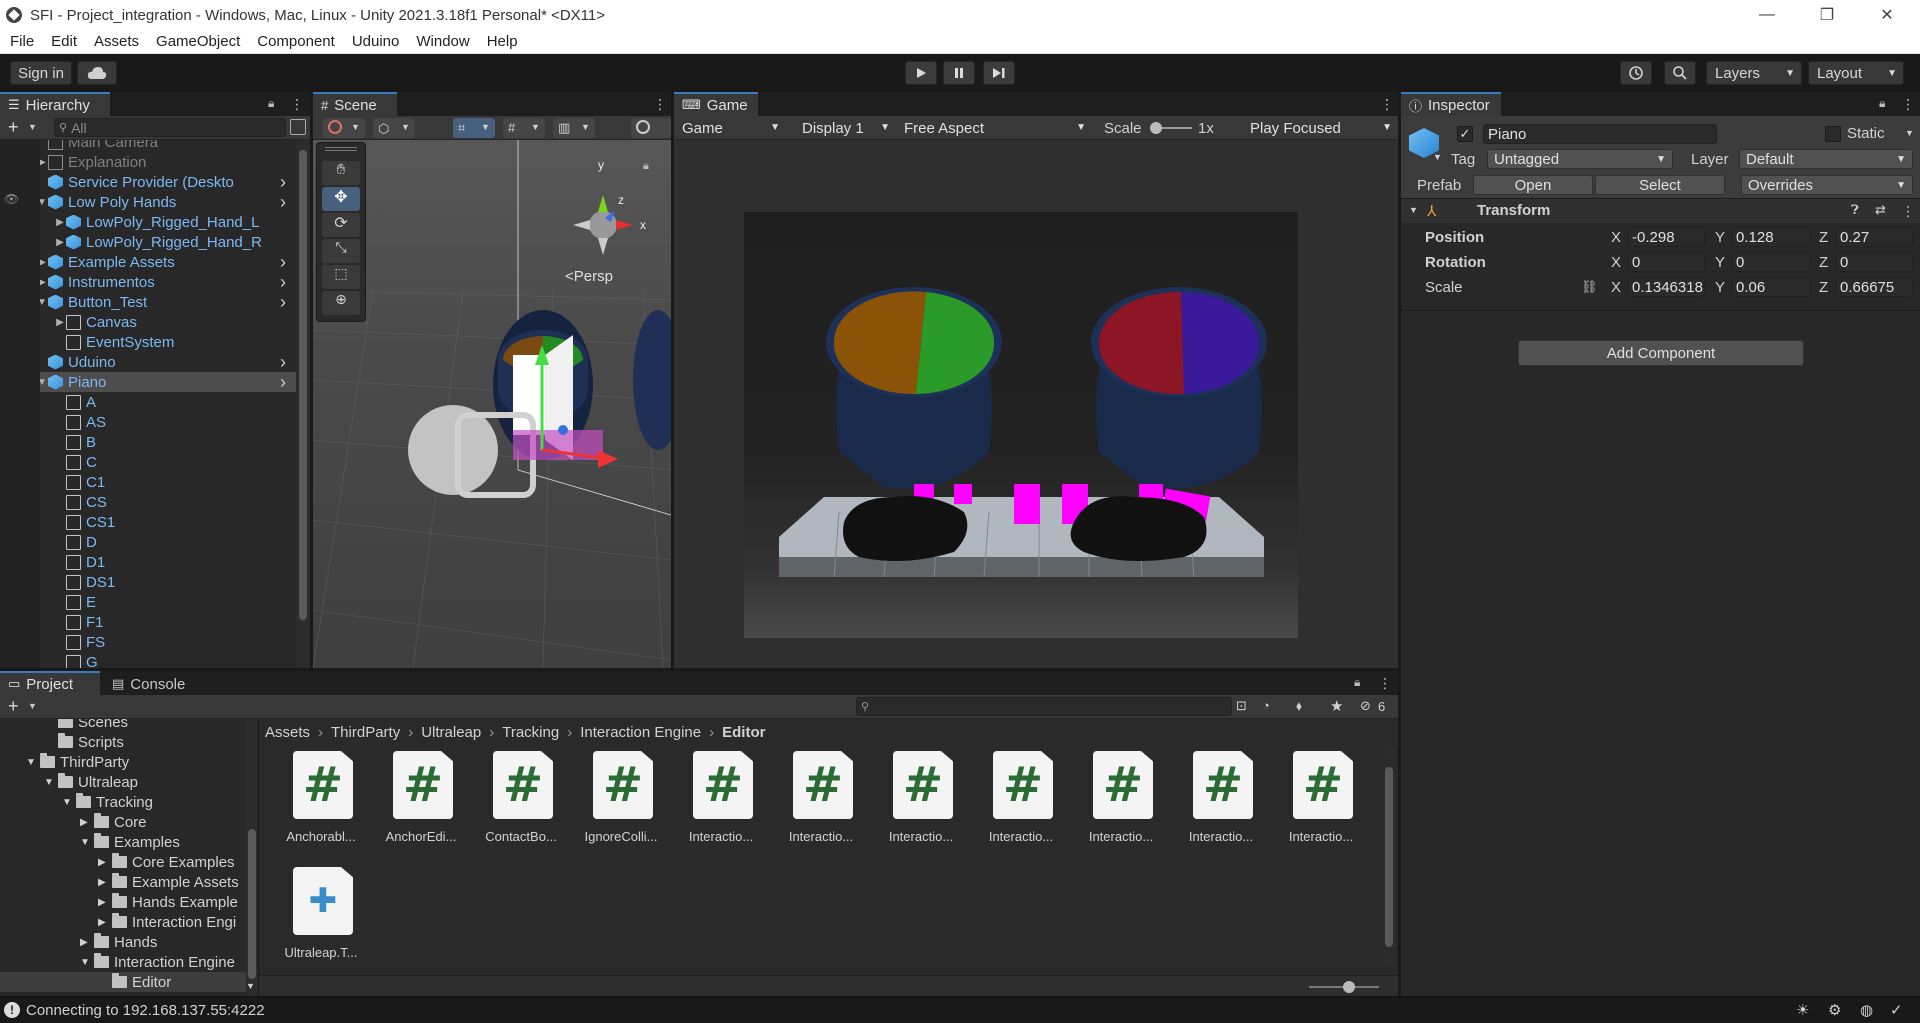  What do you see at coordinates (1802, 1010) in the screenshot?
I see `debug-icon: ☀` at bounding box center [1802, 1010].